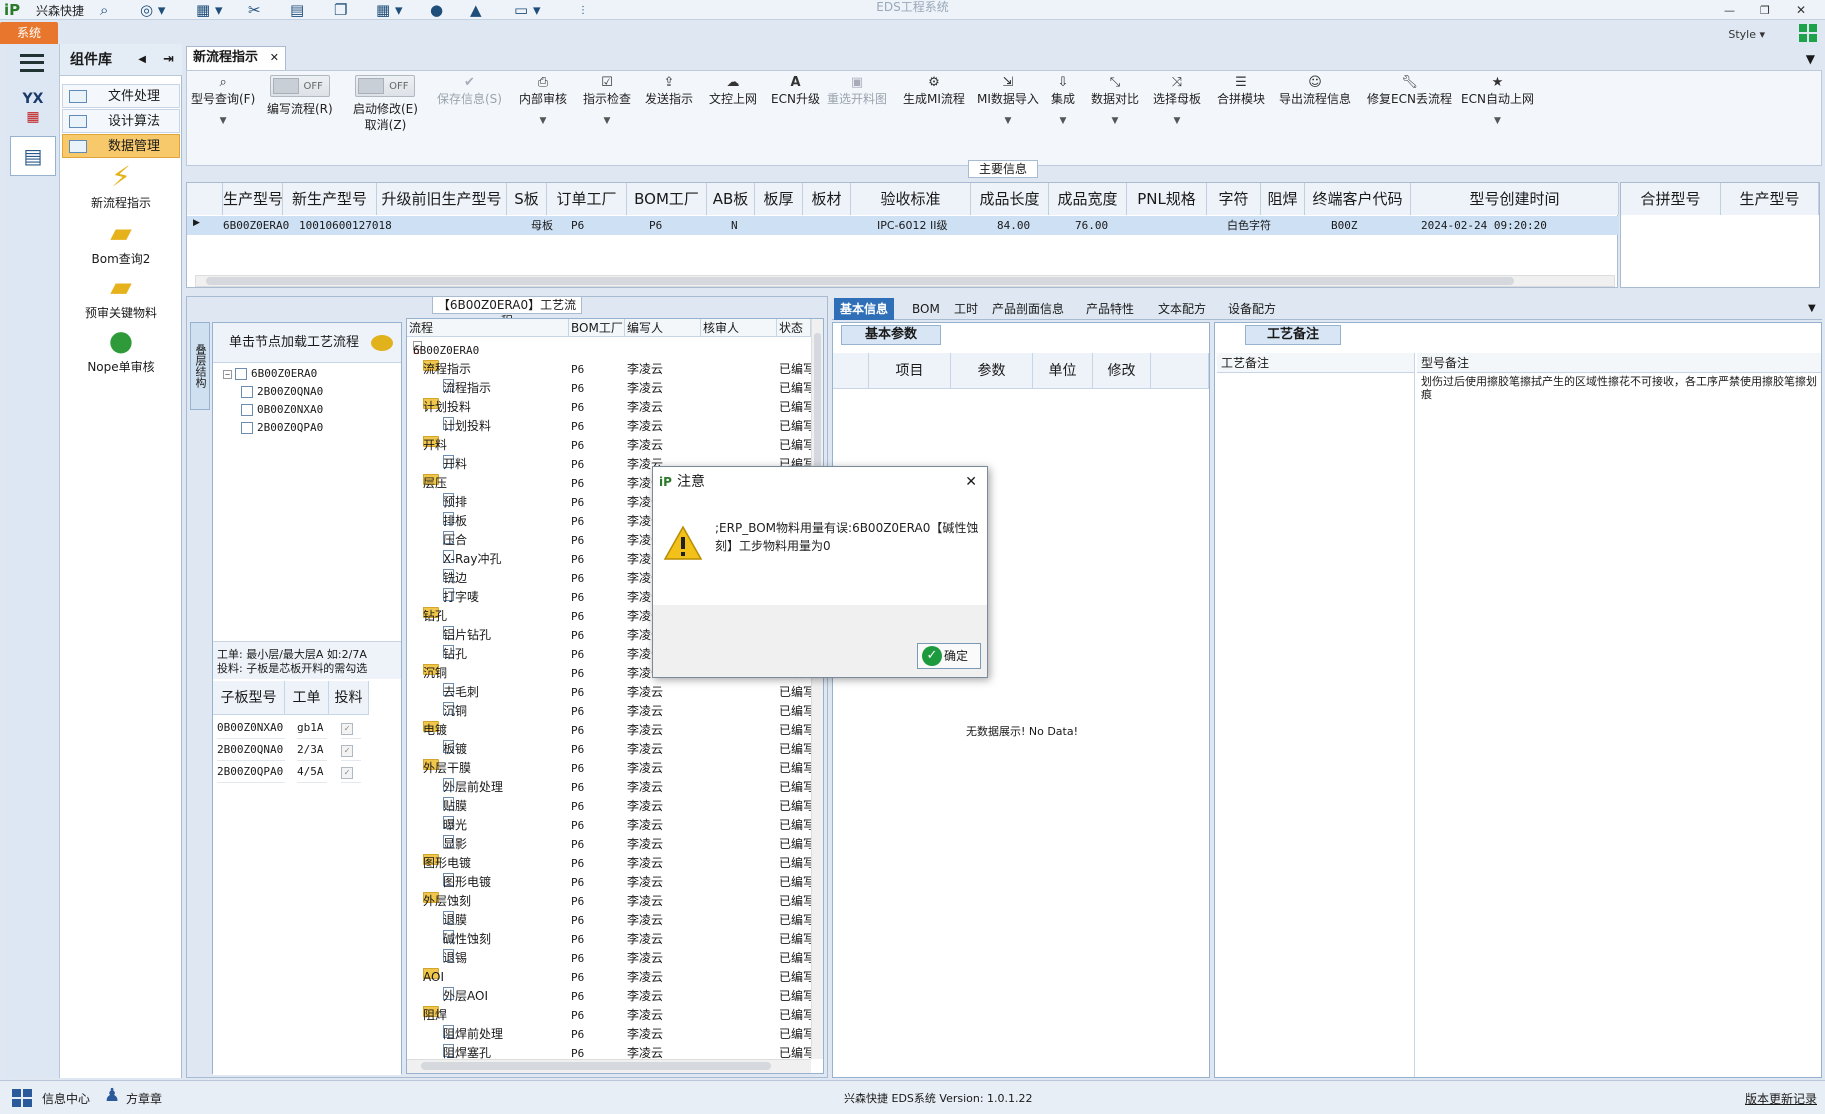  I want to click on tree-step-row: 退锡 P6 李凌云 已编写, so click(609, 958).